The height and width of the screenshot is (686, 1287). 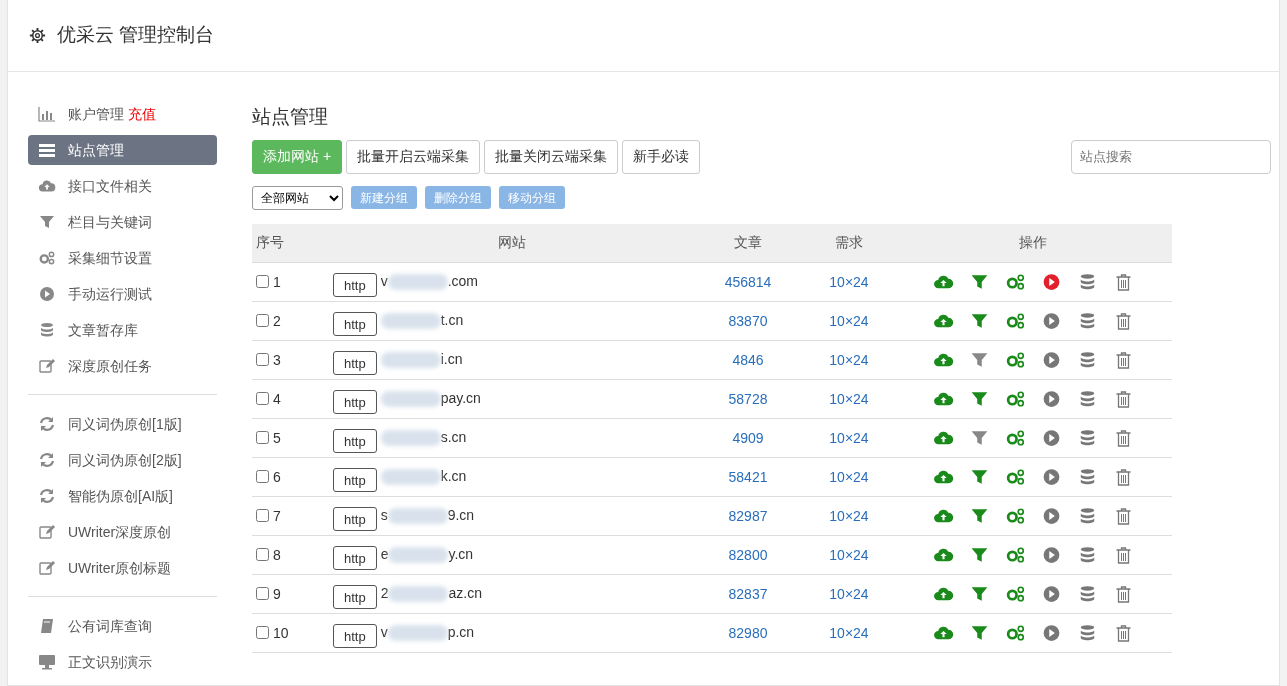 I want to click on site-domain: pay.cn, so click(x=430, y=397).